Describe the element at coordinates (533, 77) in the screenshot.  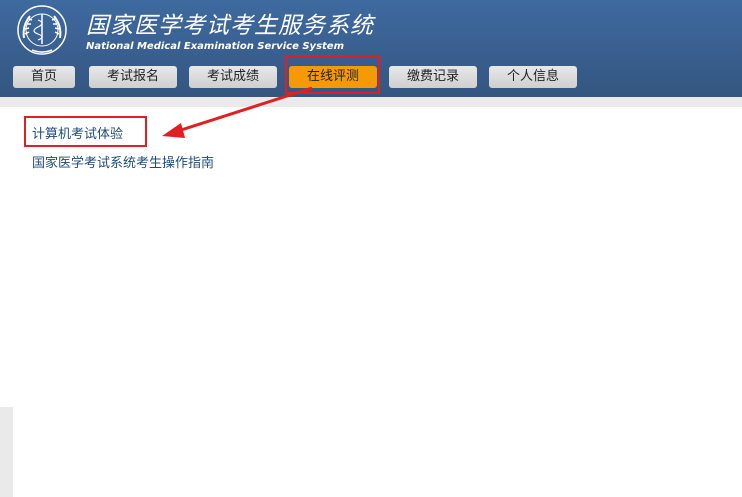
I see `nav-personal-info: 个人信息` at that location.